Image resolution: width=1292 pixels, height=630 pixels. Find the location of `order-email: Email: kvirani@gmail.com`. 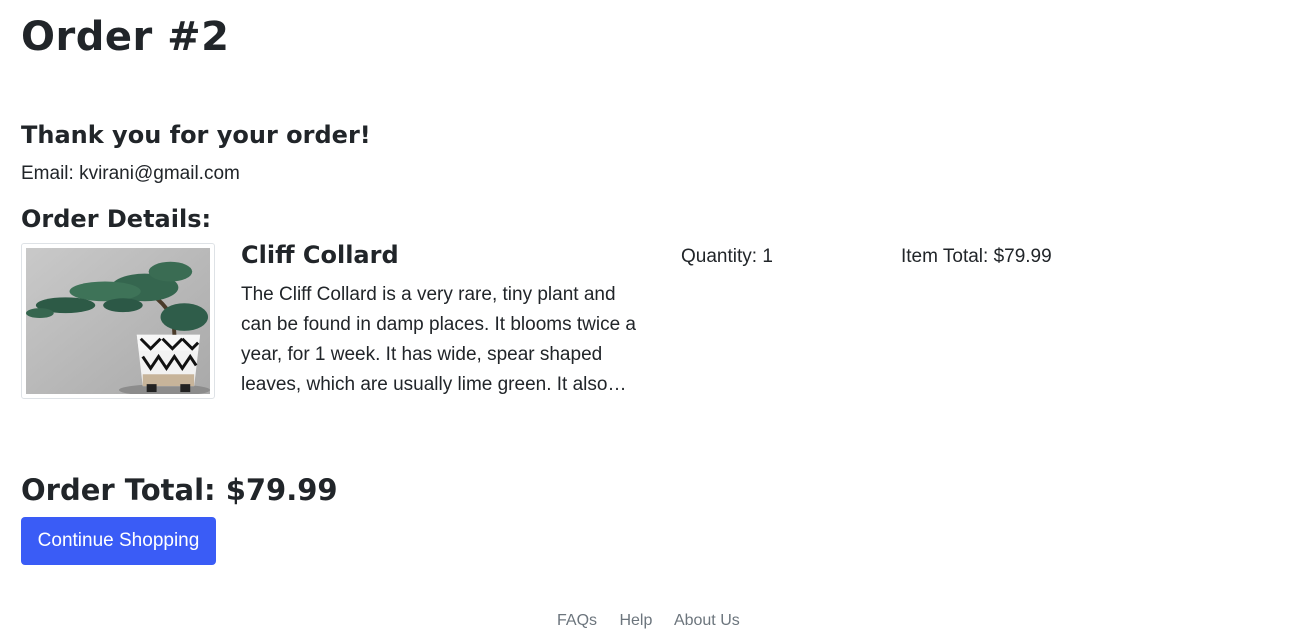

order-email: Email: kvirani@gmail.com is located at coordinates (130, 173).